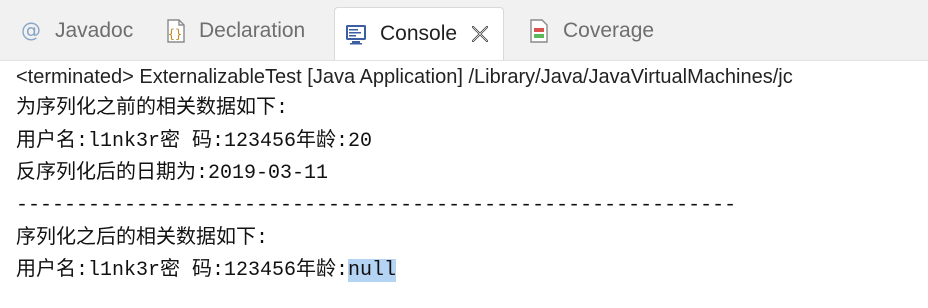 The height and width of the screenshot is (308, 928). What do you see at coordinates (609, 30) in the screenshot?
I see `tab-label: Coverage` at bounding box center [609, 30].